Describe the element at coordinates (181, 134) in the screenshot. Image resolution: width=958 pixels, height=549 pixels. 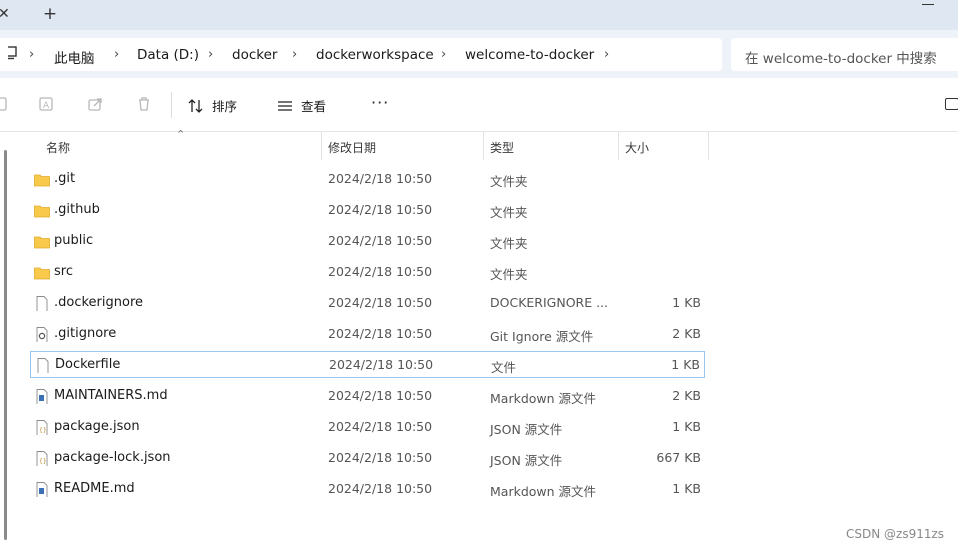
I see `sort-ascending-icon: ⌃` at that location.